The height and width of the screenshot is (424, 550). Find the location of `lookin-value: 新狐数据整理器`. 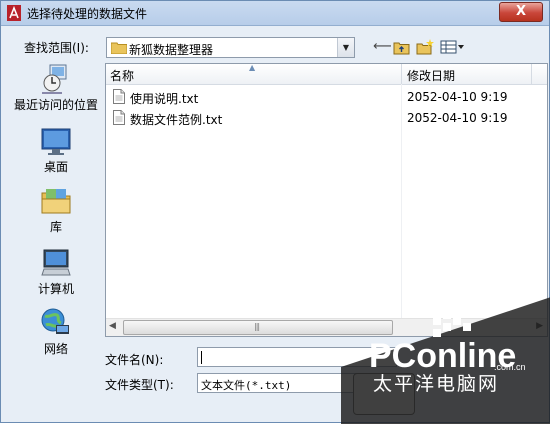

lookin-value: 新狐数据整理器 is located at coordinates (171, 50).